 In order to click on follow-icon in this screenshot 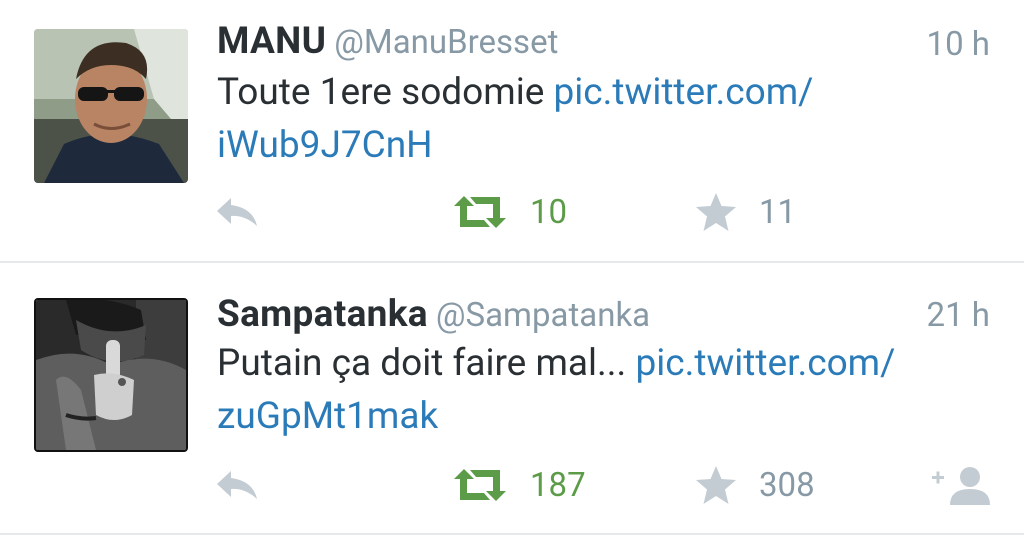, I will do `click(961, 486)`.